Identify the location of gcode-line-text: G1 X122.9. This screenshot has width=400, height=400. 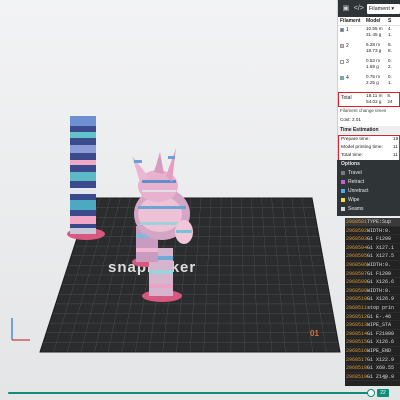
(381, 359).